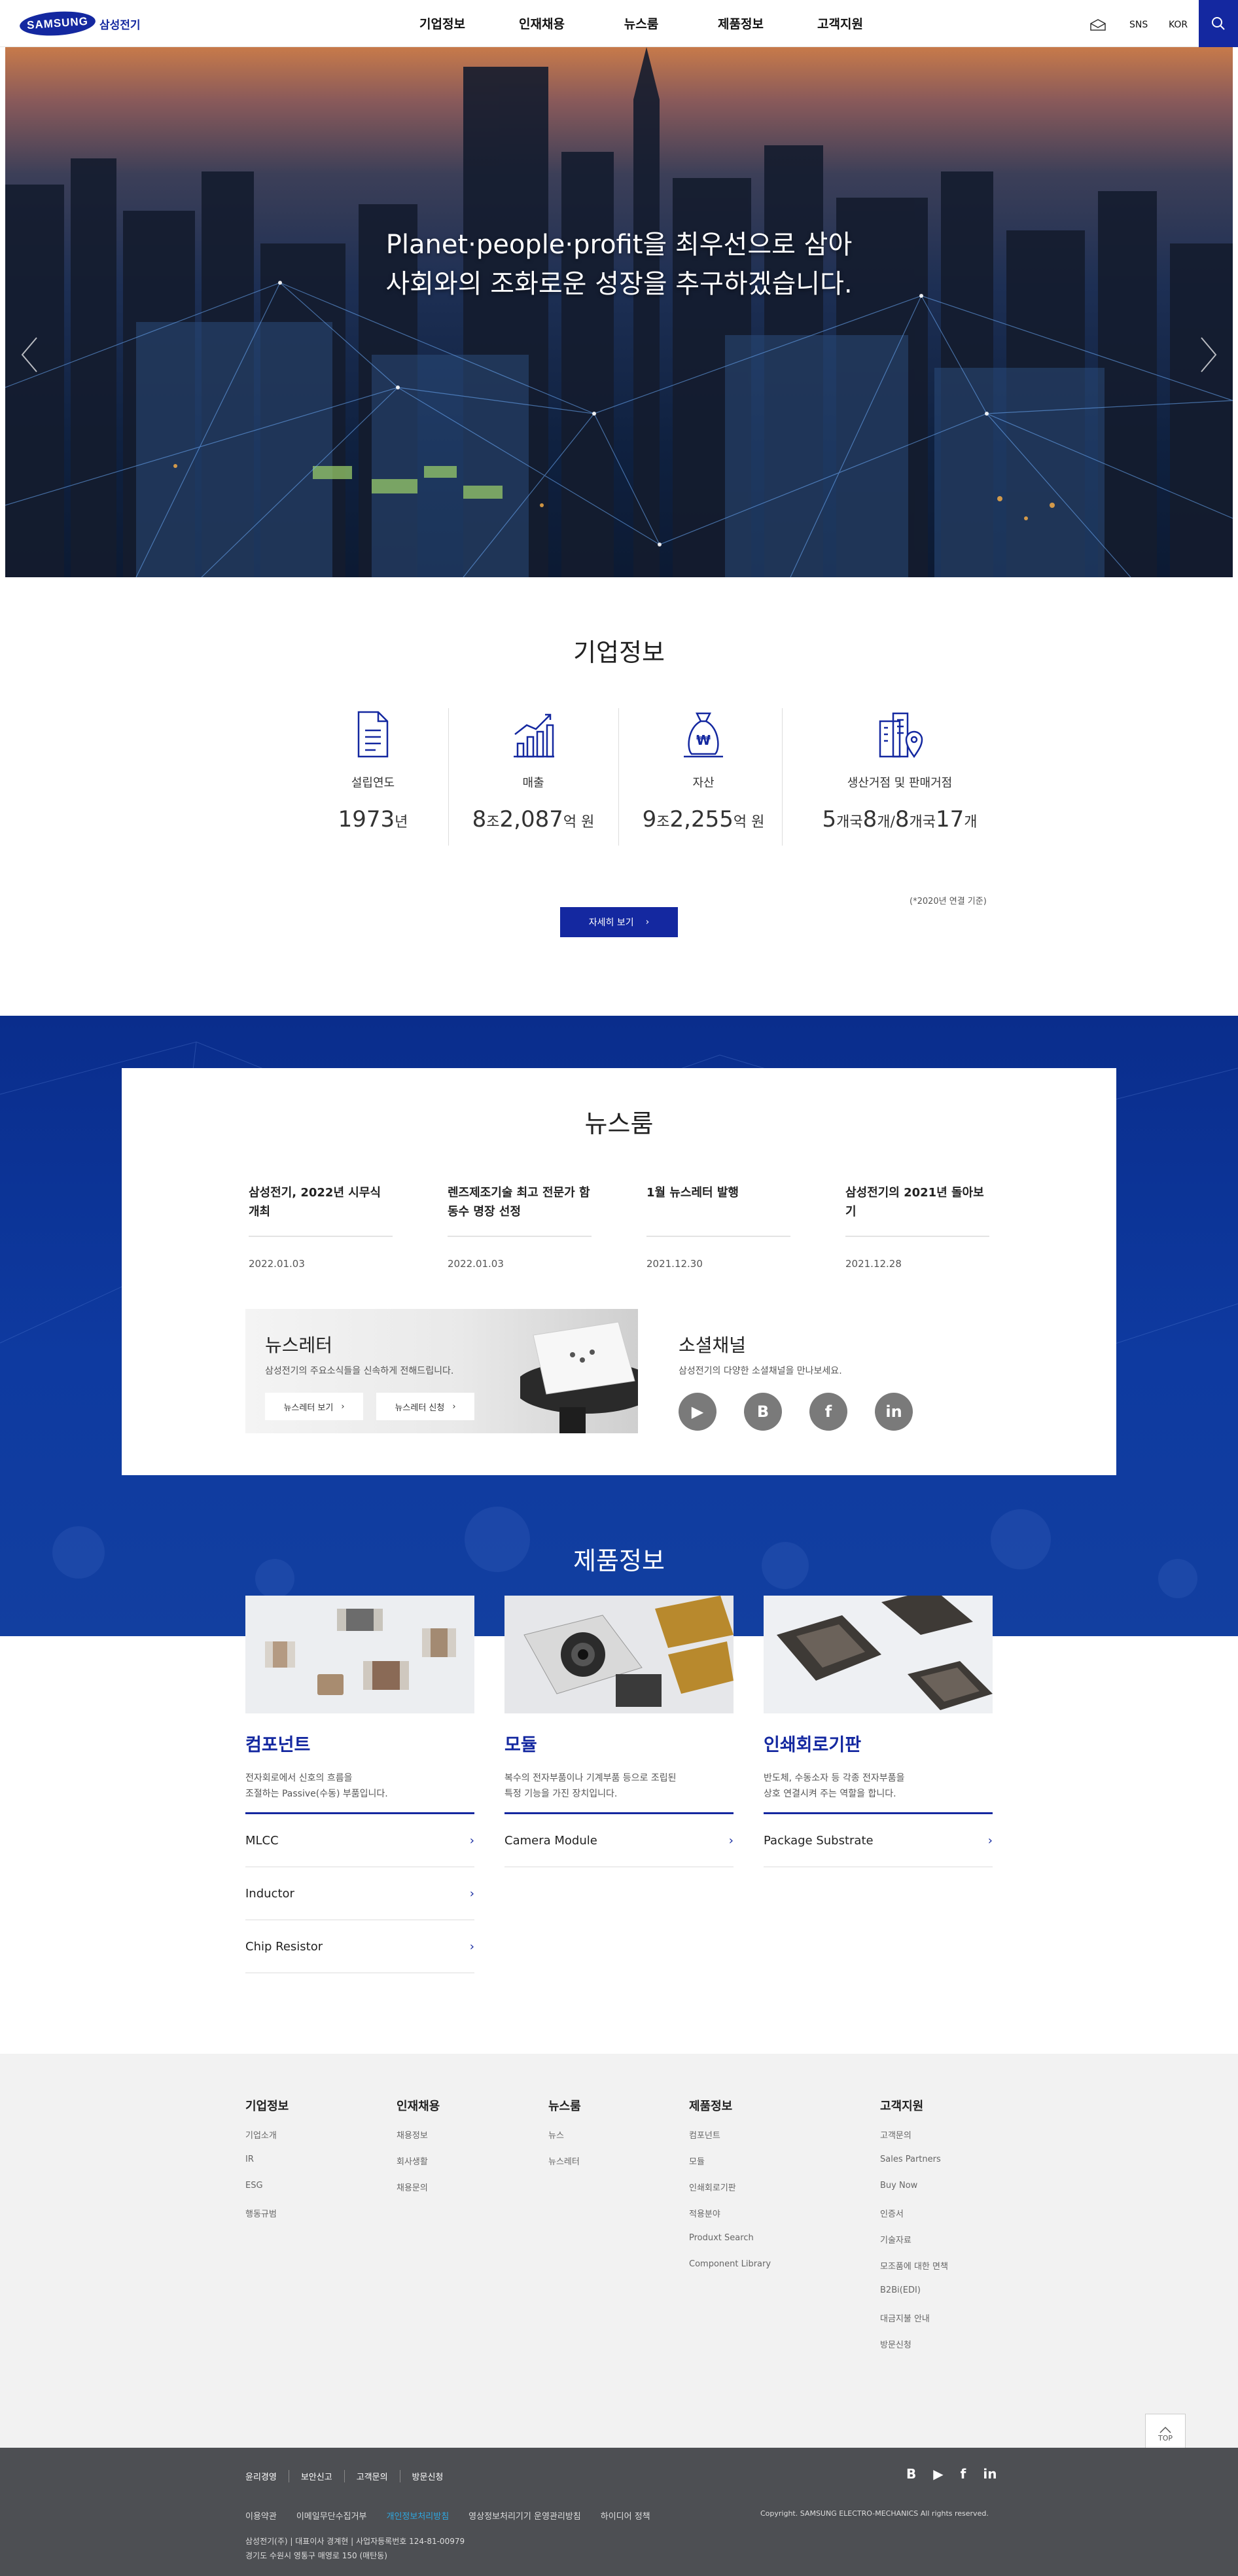 The image size is (1238, 2576). I want to click on product-link-chip-resistor: Chip Resistor ›, so click(359, 1946).